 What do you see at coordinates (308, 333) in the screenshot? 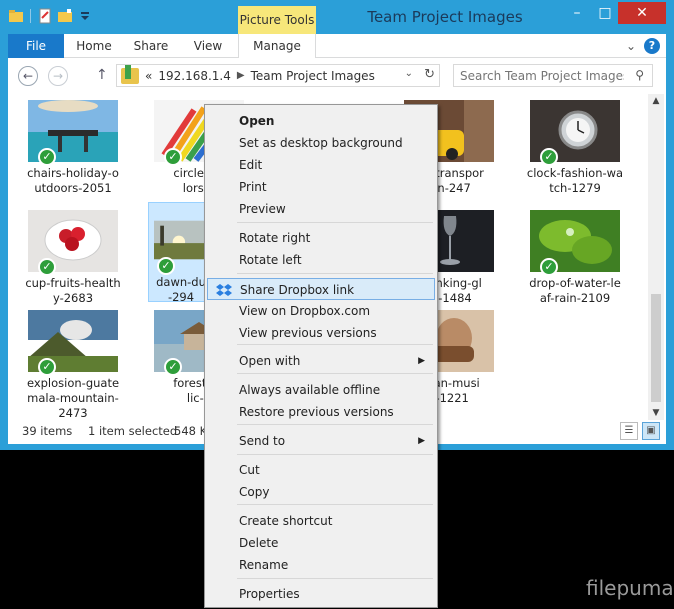
I see `menu-item-label: View previous versions` at bounding box center [308, 333].